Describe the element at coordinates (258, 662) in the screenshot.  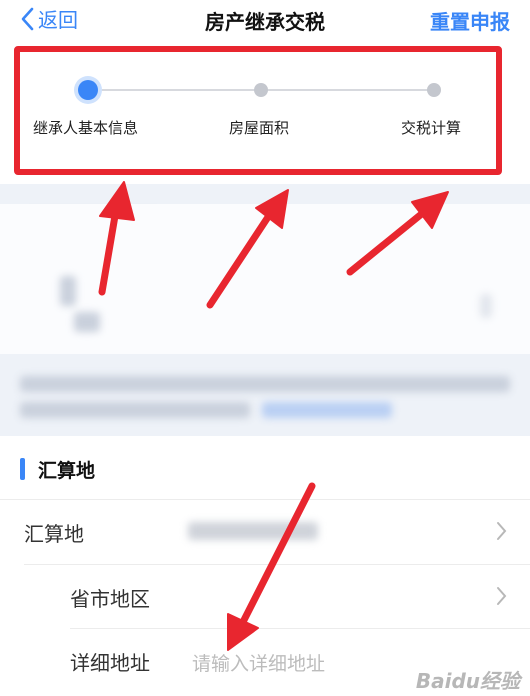
I see `detail-address-input: 请输入详细地址` at that location.